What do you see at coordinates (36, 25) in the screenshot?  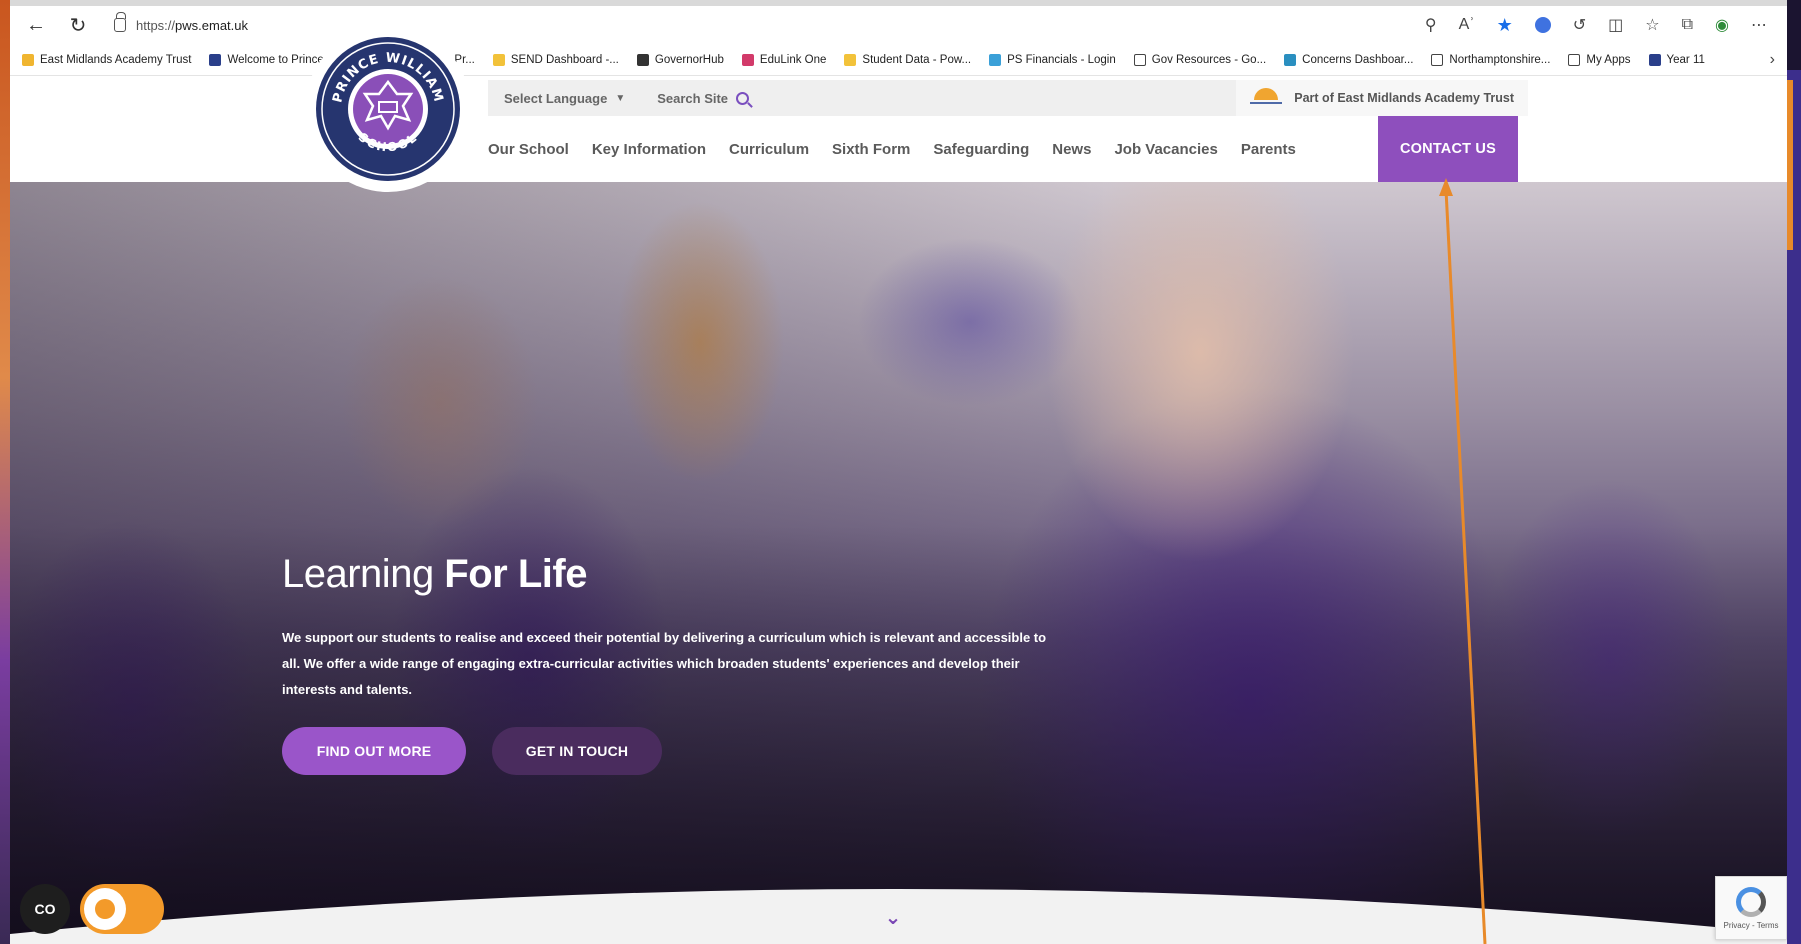 I see `back-icon: ←` at bounding box center [36, 25].